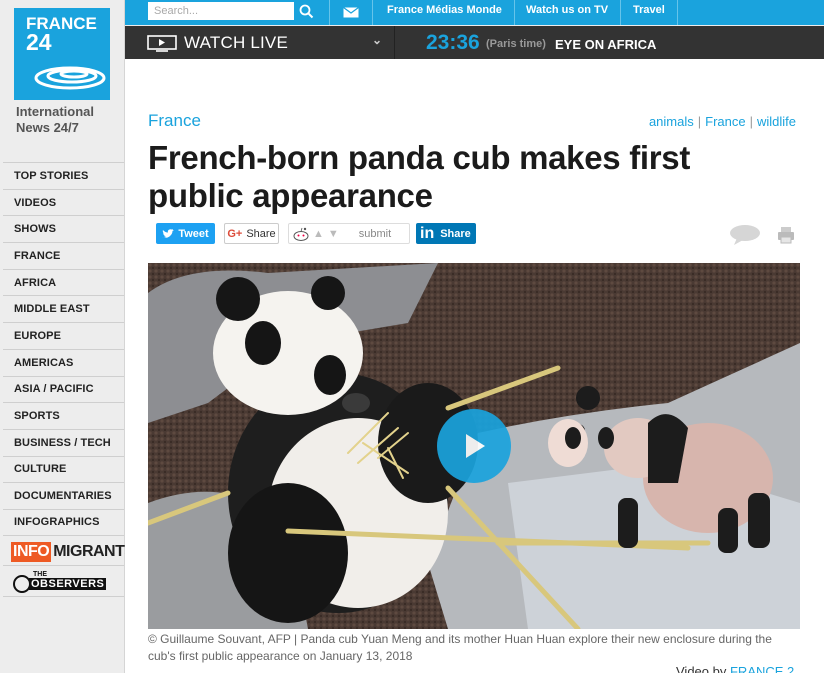  Describe the element at coordinates (63, 415) in the screenshot. I see `sidebar-item-sports: SPORTS` at that location.